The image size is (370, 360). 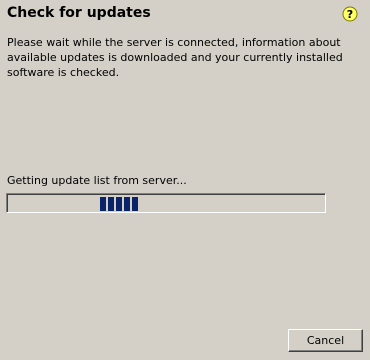 I want to click on dialog-title: Check for updates, so click(x=79, y=13).